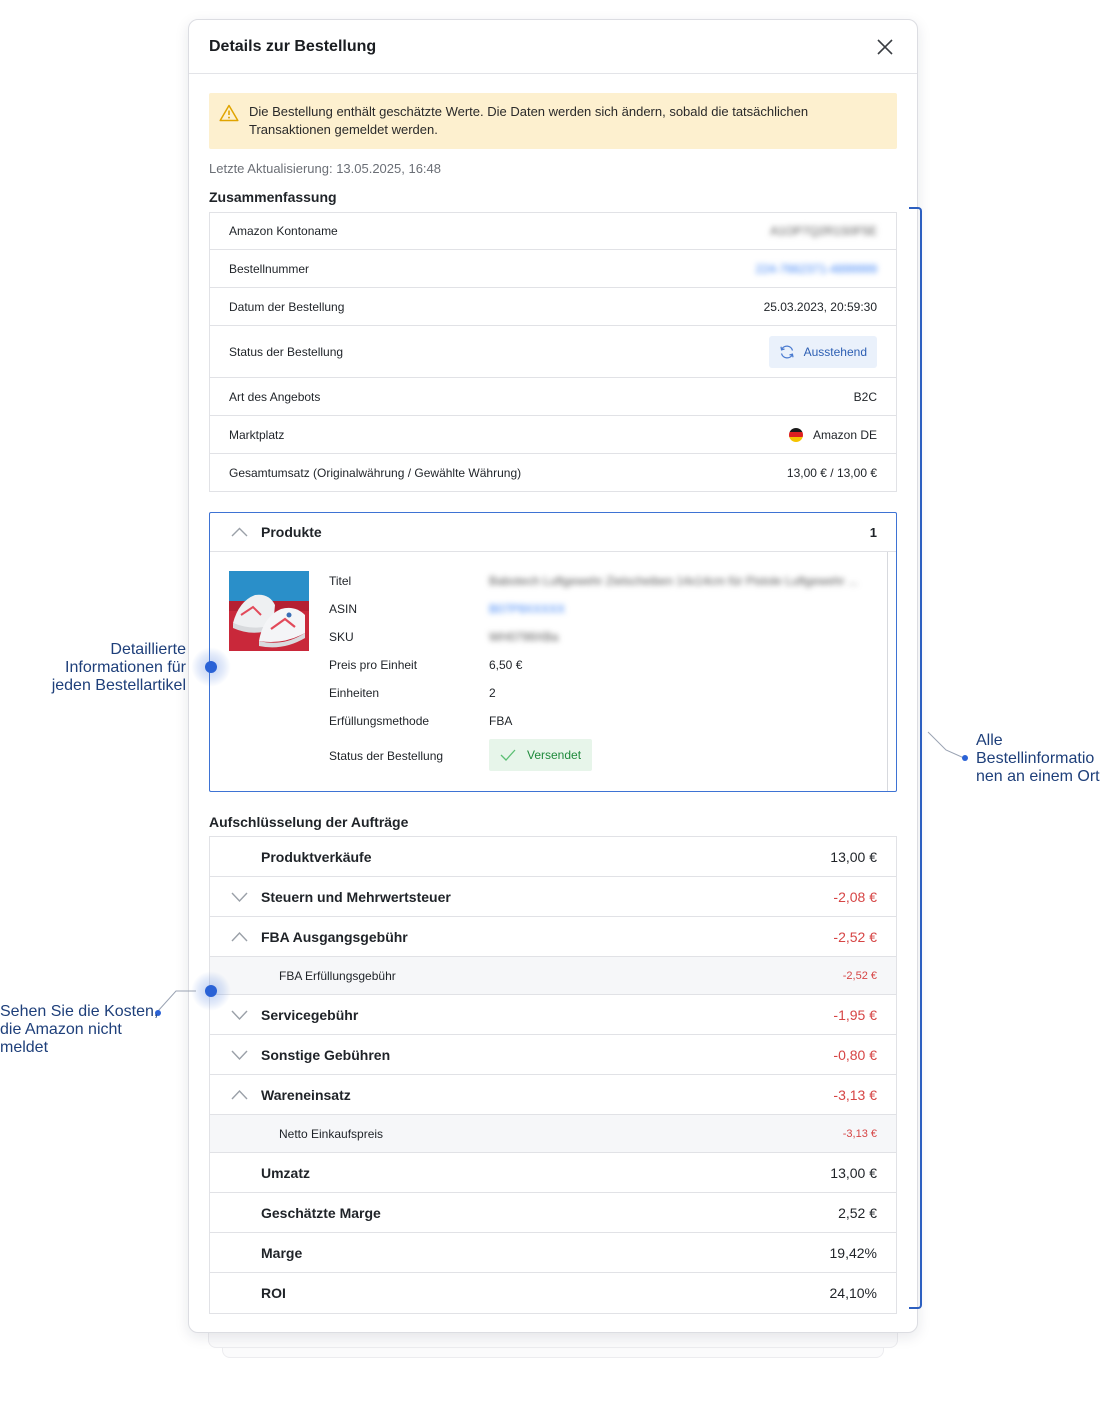  Describe the element at coordinates (331, 1133) in the screenshot. I see `breakdown-label: Netto Einkaufspreis` at that location.